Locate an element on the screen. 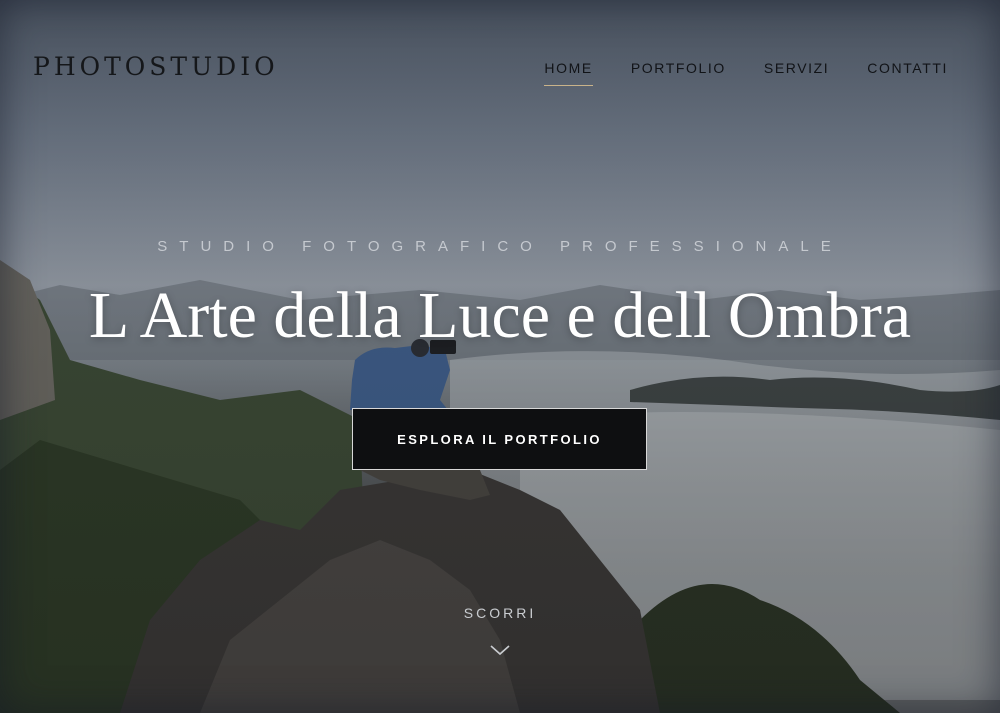 This screenshot has width=1000, height=713. explore-portfolio-button: ESPLORA IL PORTFOLIO is located at coordinates (499, 439).